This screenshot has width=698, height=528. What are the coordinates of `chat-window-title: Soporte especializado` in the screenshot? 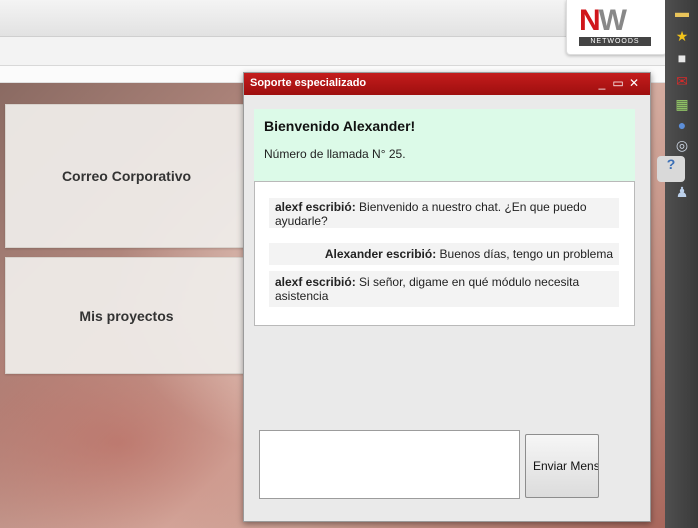 It's located at (308, 83).